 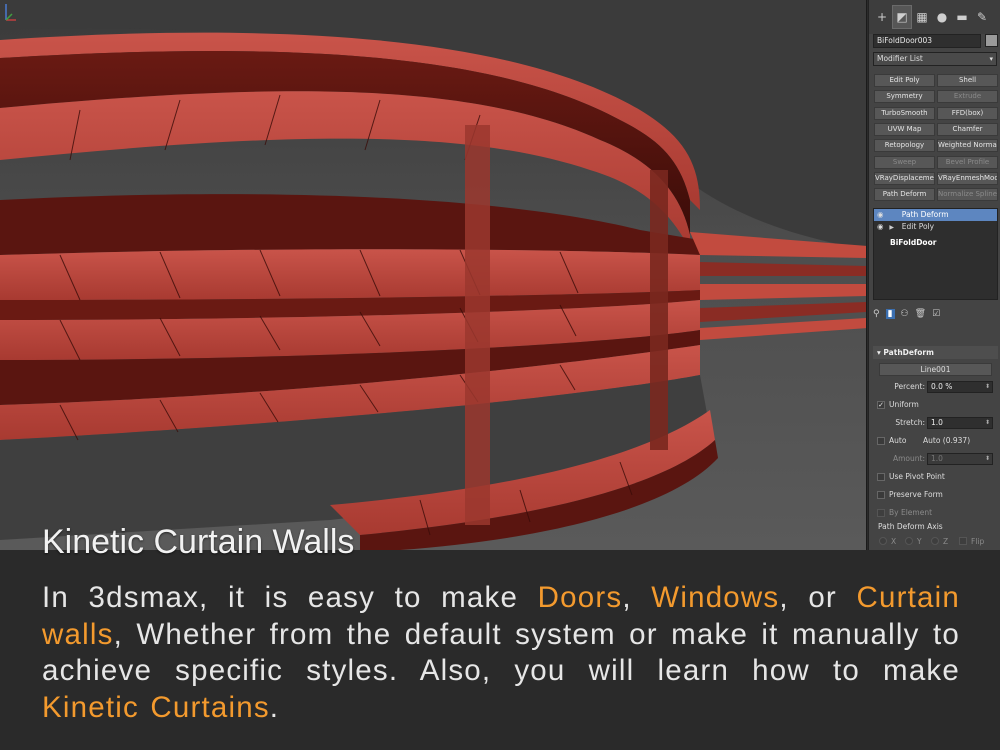 I want to click on show-end-result-icon: ▮, so click(x=890, y=314).